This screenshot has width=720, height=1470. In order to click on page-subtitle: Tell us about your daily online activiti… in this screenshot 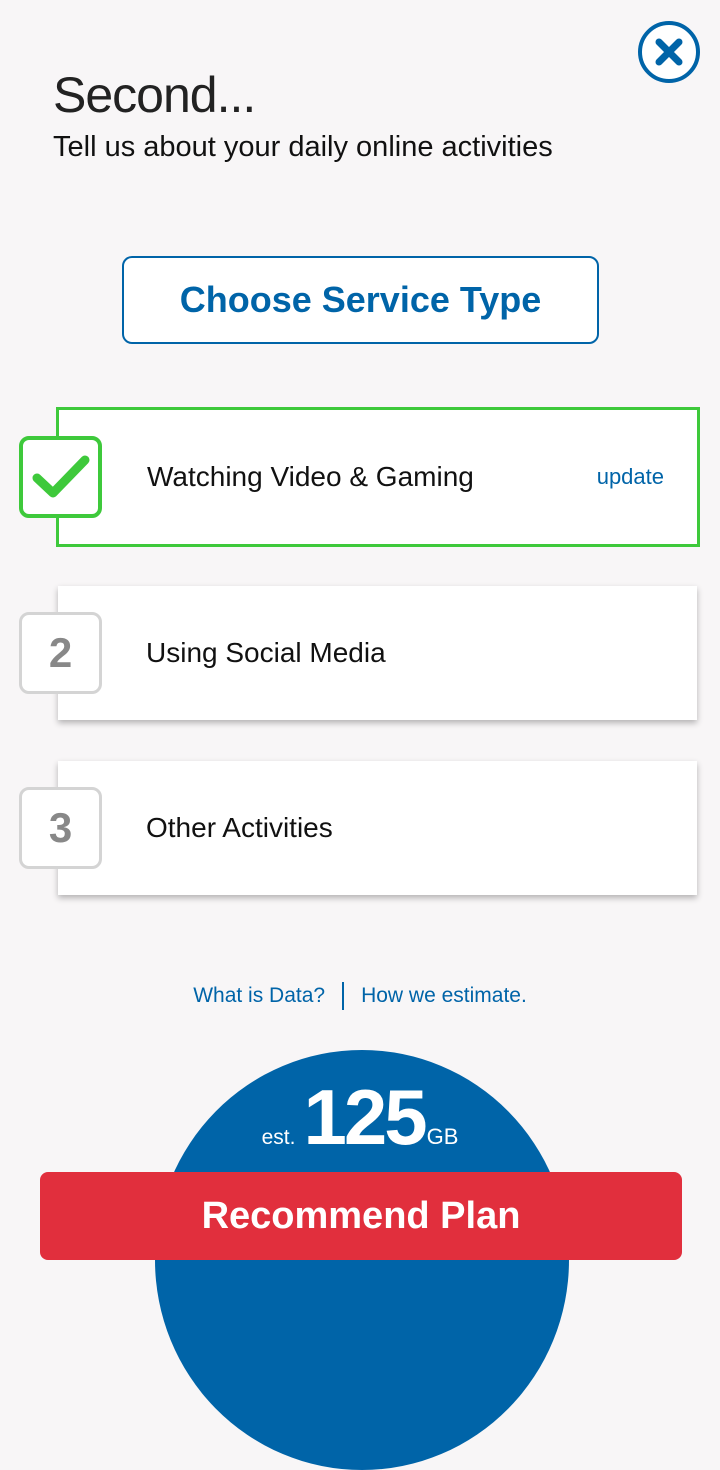, I will do `click(303, 147)`.